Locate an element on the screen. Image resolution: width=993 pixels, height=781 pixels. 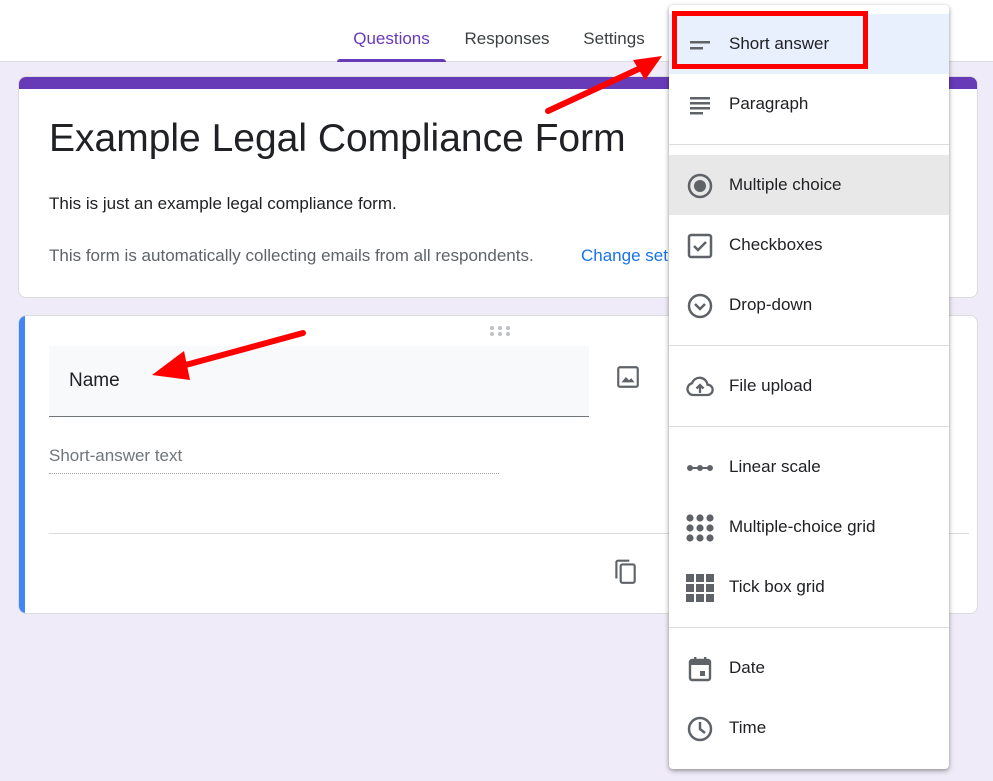
arrow-to-name-icon is located at coordinates (242, 349).